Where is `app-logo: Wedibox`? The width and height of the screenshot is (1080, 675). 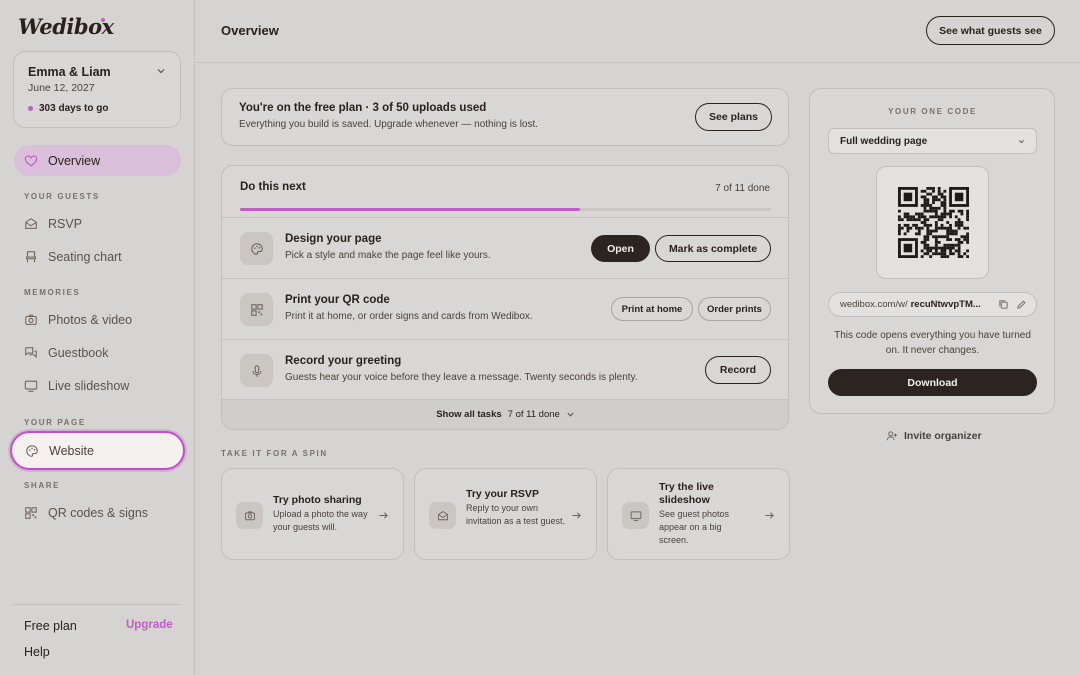
app-logo: Wedibox is located at coordinates (66, 26).